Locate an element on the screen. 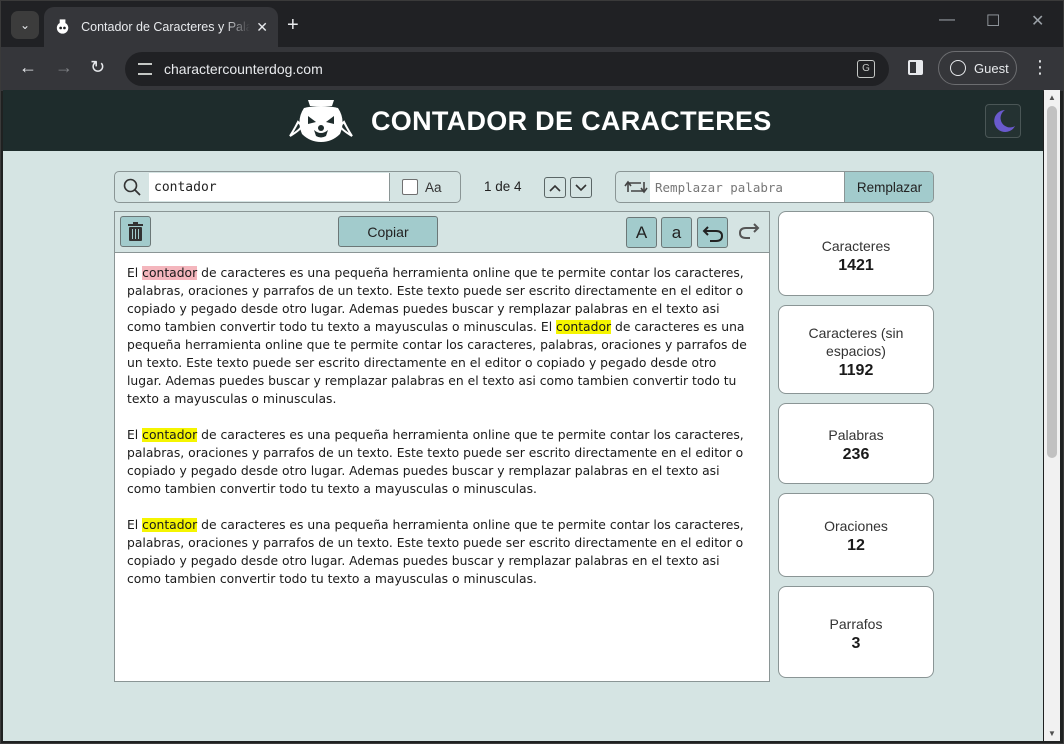 Image resolution: width=1064 pixels, height=744 pixels. site-title: CONTADOR DE CARACTERES is located at coordinates (571, 121).